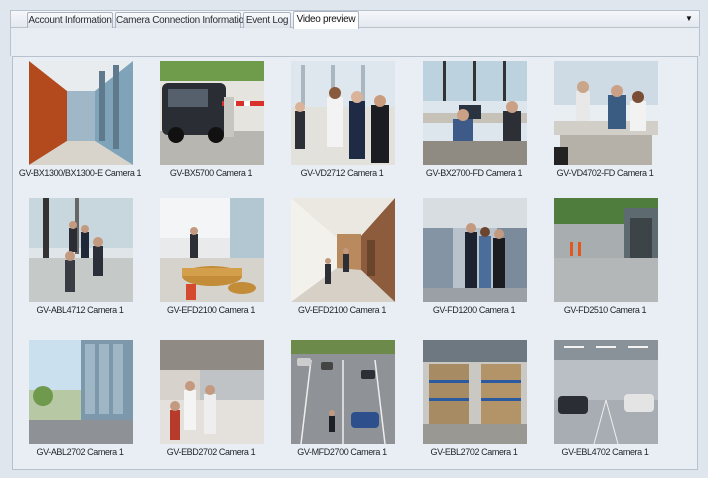 The width and height of the screenshot is (708, 478). What do you see at coordinates (605, 173) in the screenshot?
I see `camera-caption: GV-VD4702-FD Camera 1` at bounding box center [605, 173].